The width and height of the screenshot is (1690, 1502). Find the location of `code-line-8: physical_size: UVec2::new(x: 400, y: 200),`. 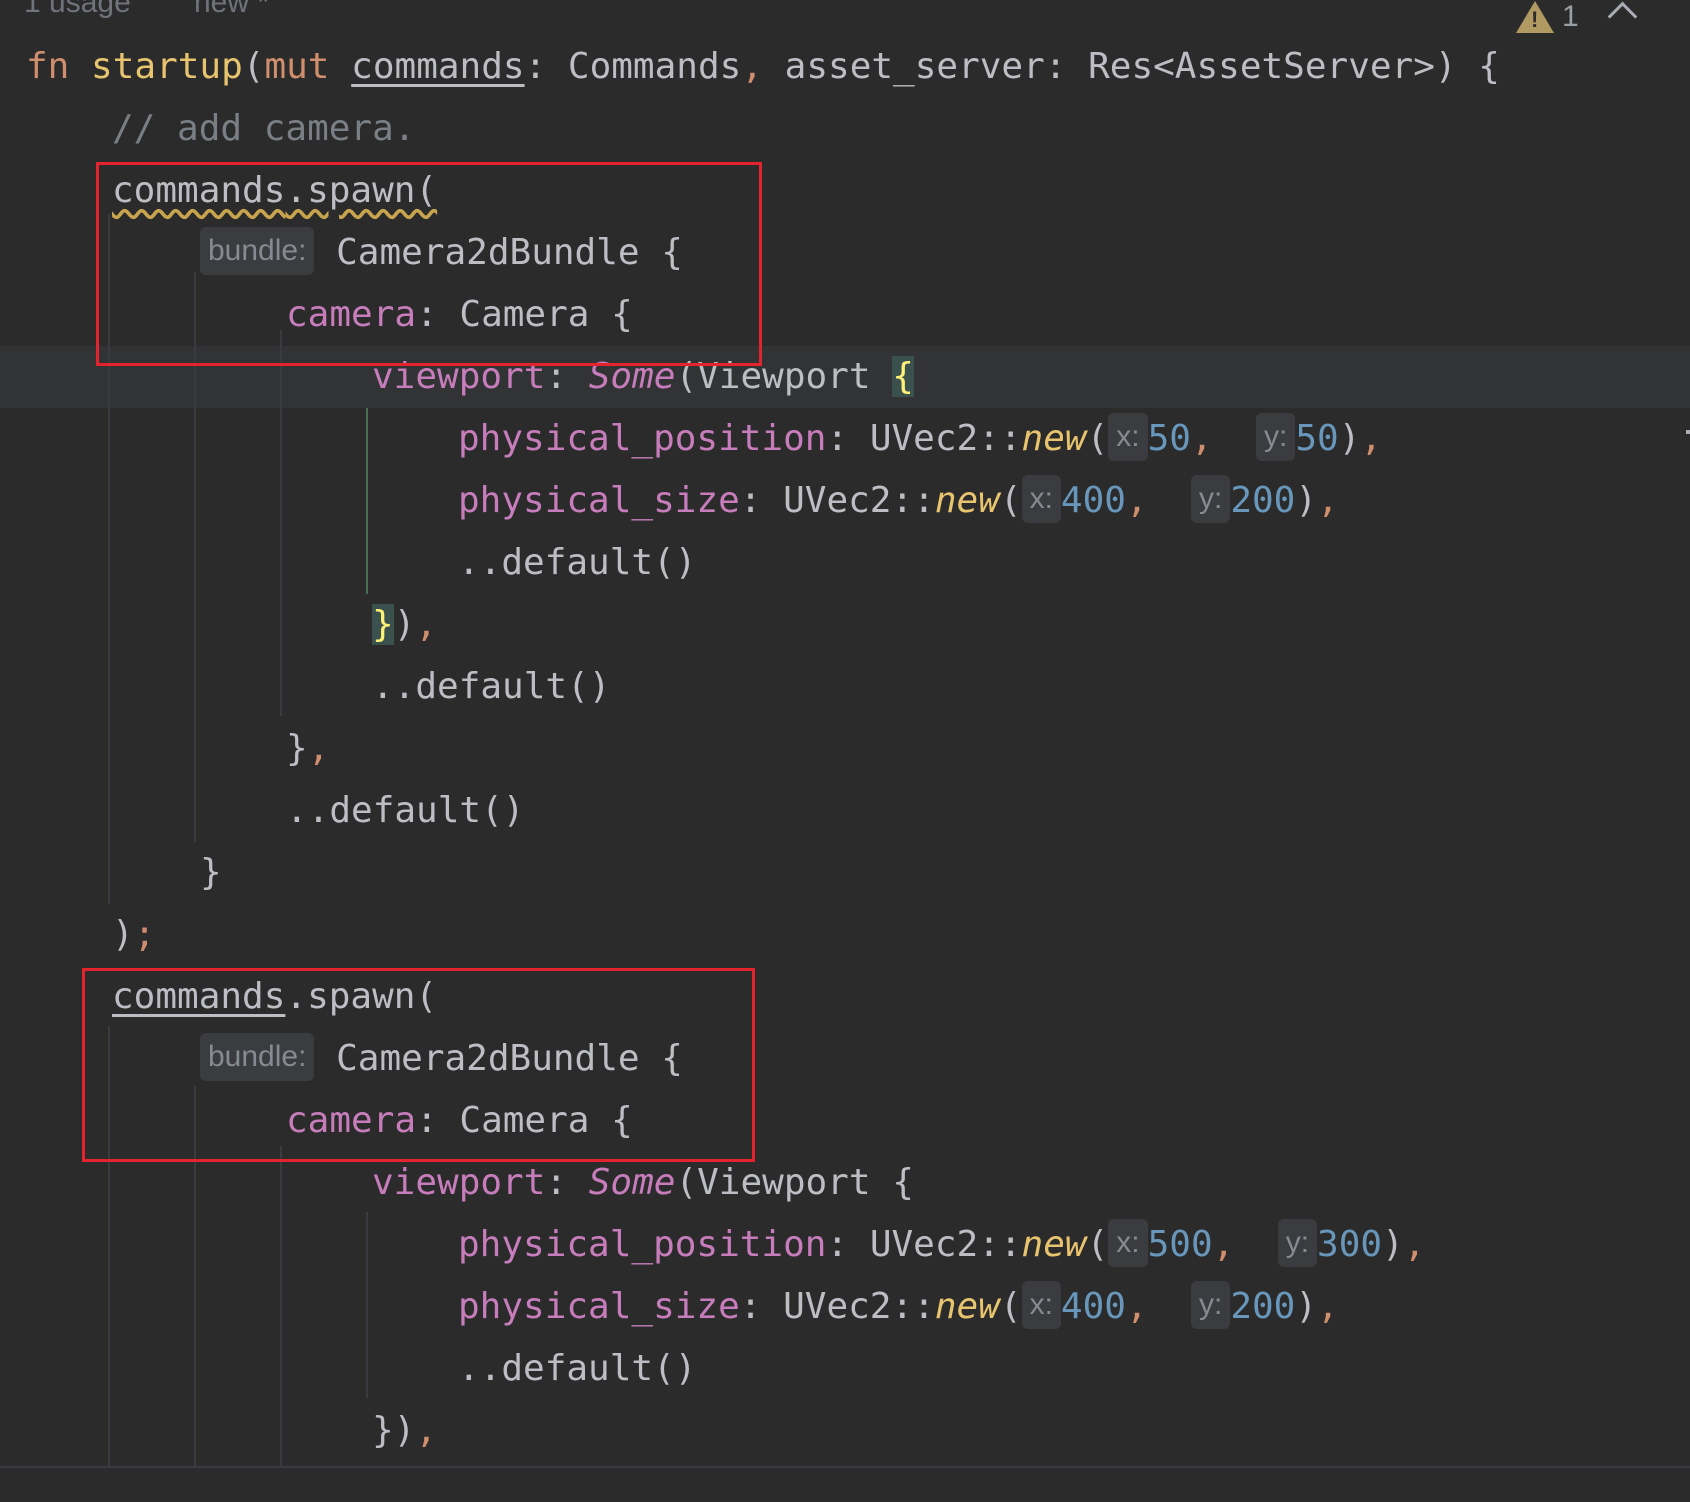

code-line-8: physical_size: UVec2::new(x: 400, y: 200), is located at coordinates (898, 501).